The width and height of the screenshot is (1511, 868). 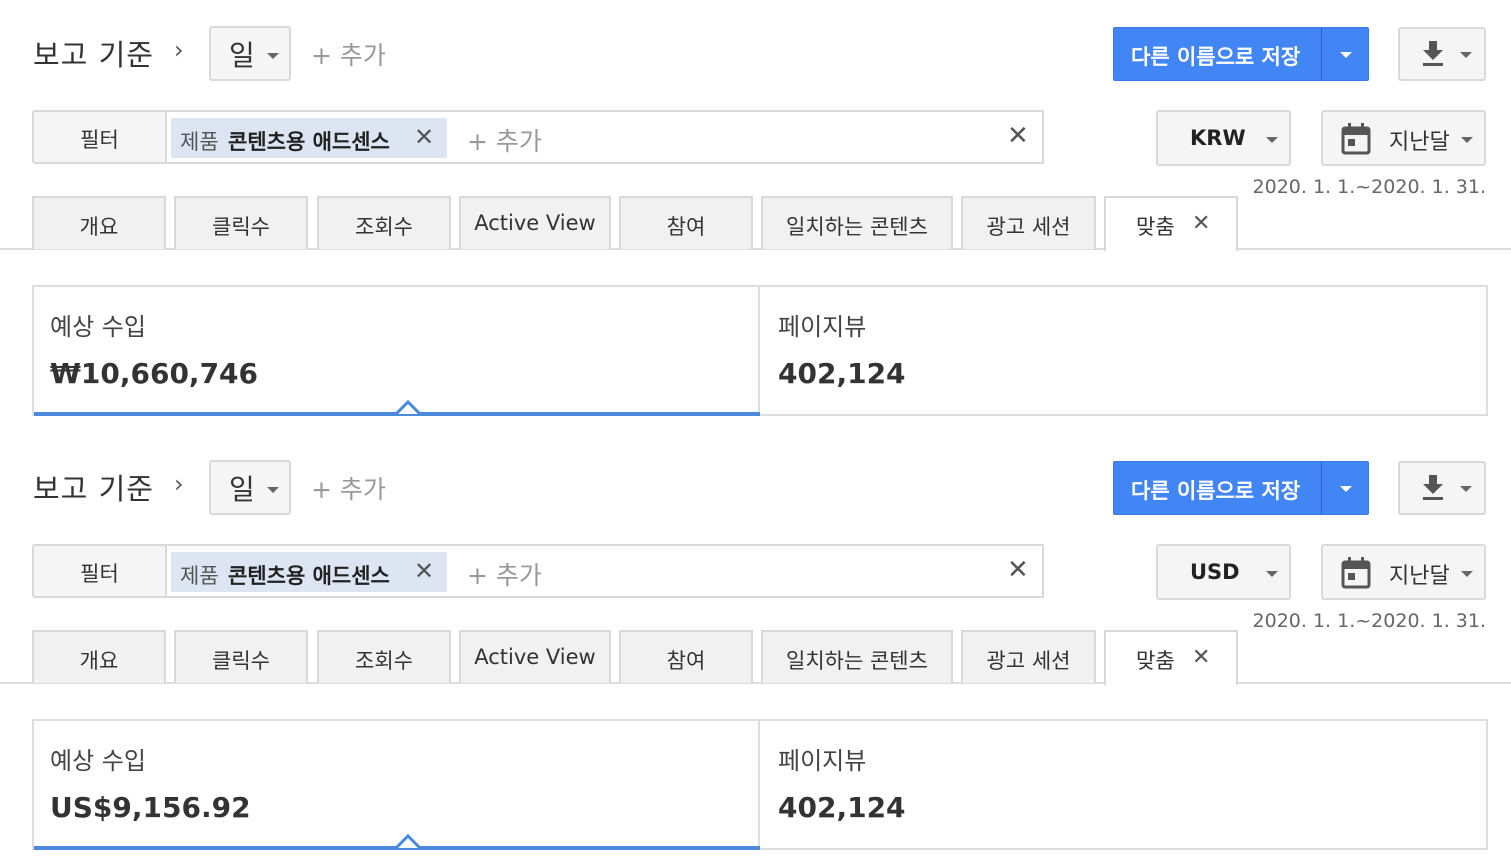 I want to click on currency-dropdown: KRW, so click(x=1223, y=138).